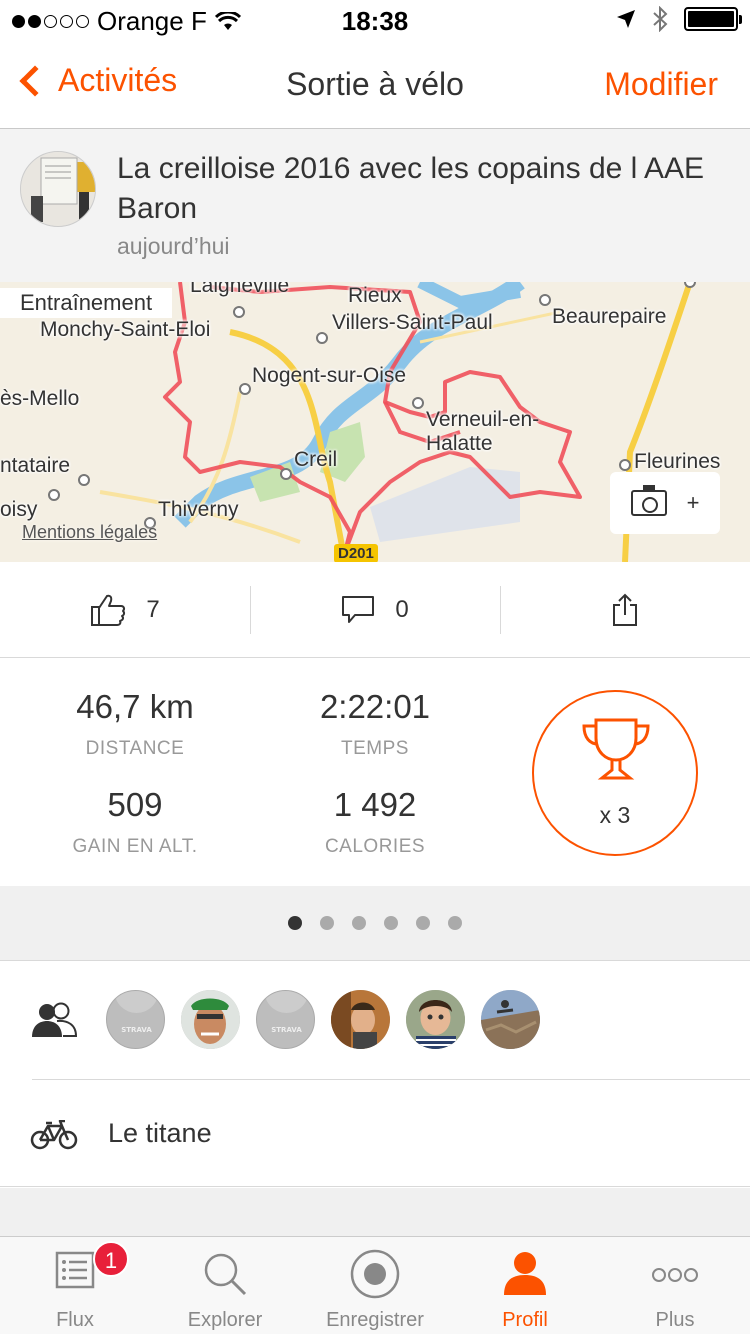 Image resolution: width=750 pixels, height=1334 pixels. Describe the element at coordinates (675, 1320) in the screenshot. I see `tab-label: Plus` at that location.